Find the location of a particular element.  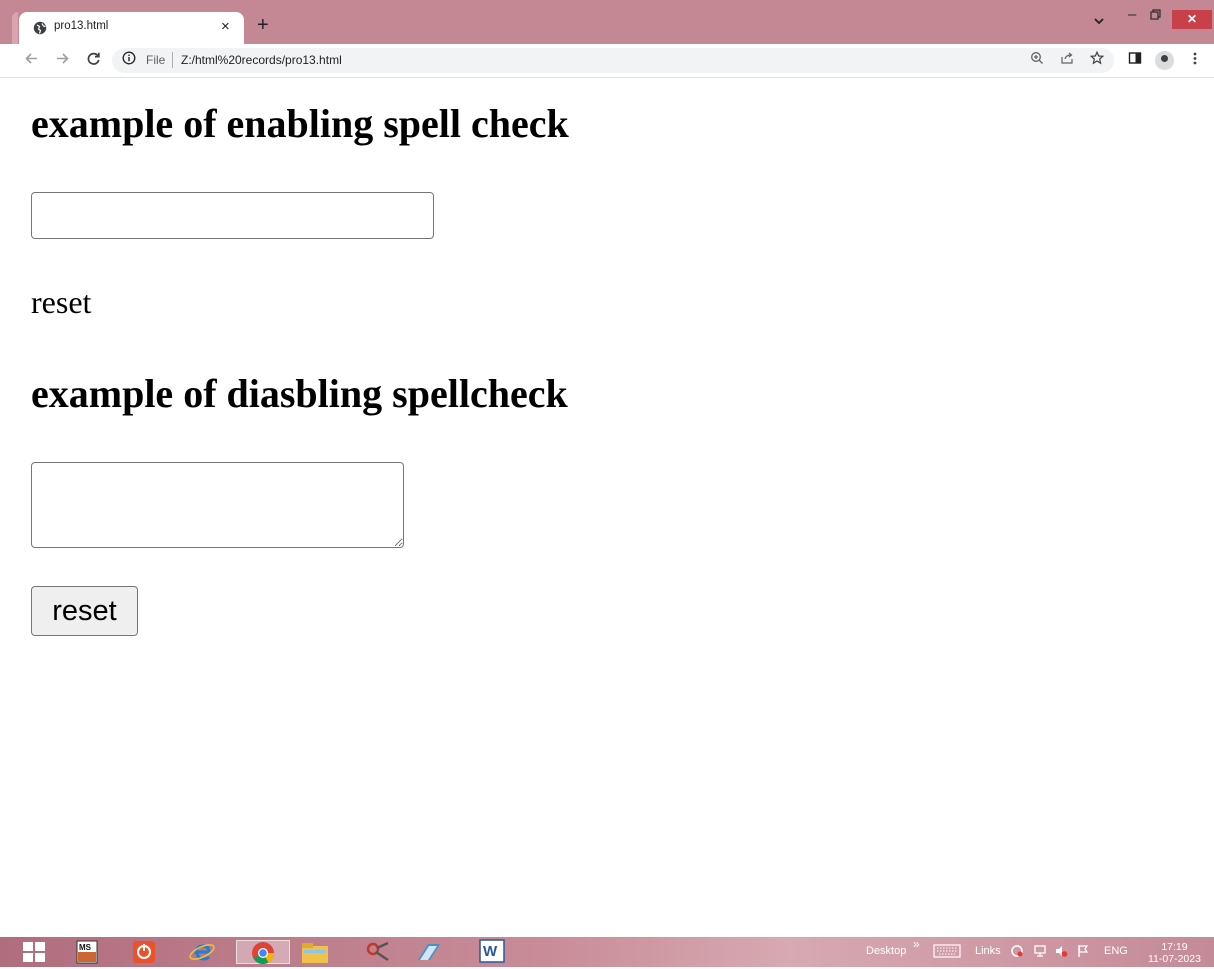

new-tab-button: + is located at coordinates (263, 25).